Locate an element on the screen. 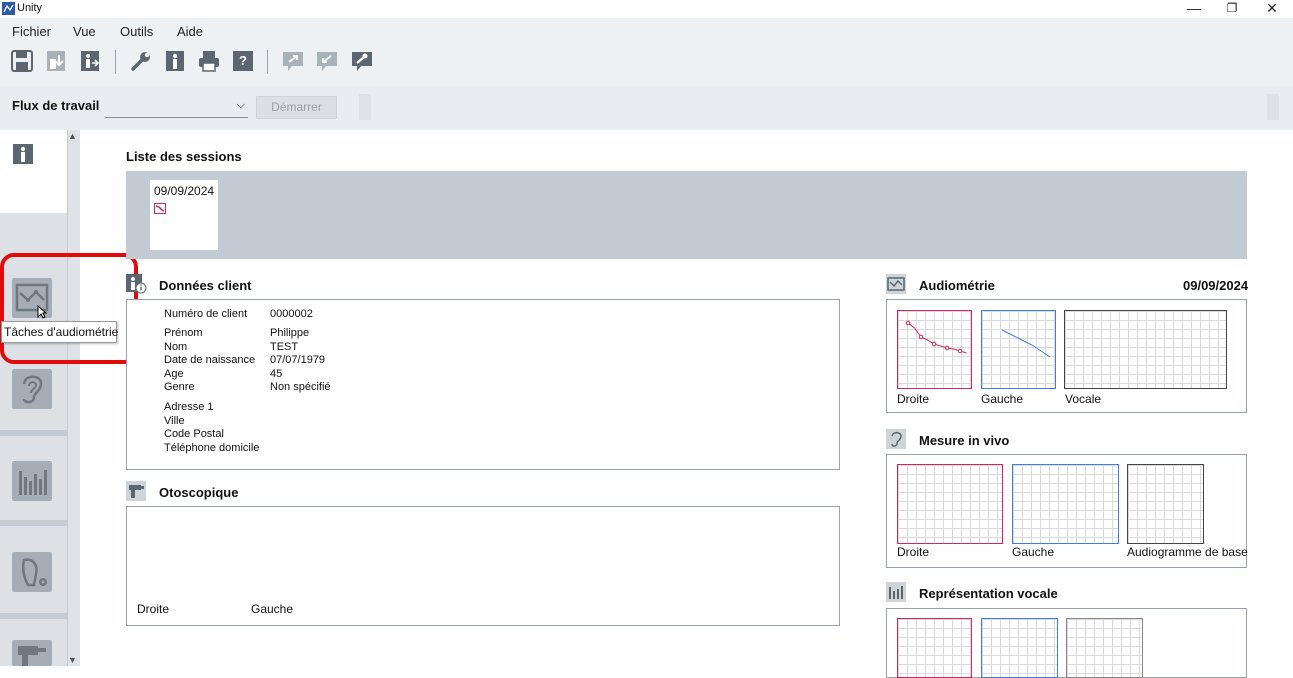 The image size is (1293, 678). client-field-label: Ville is located at coordinates (174, 420).